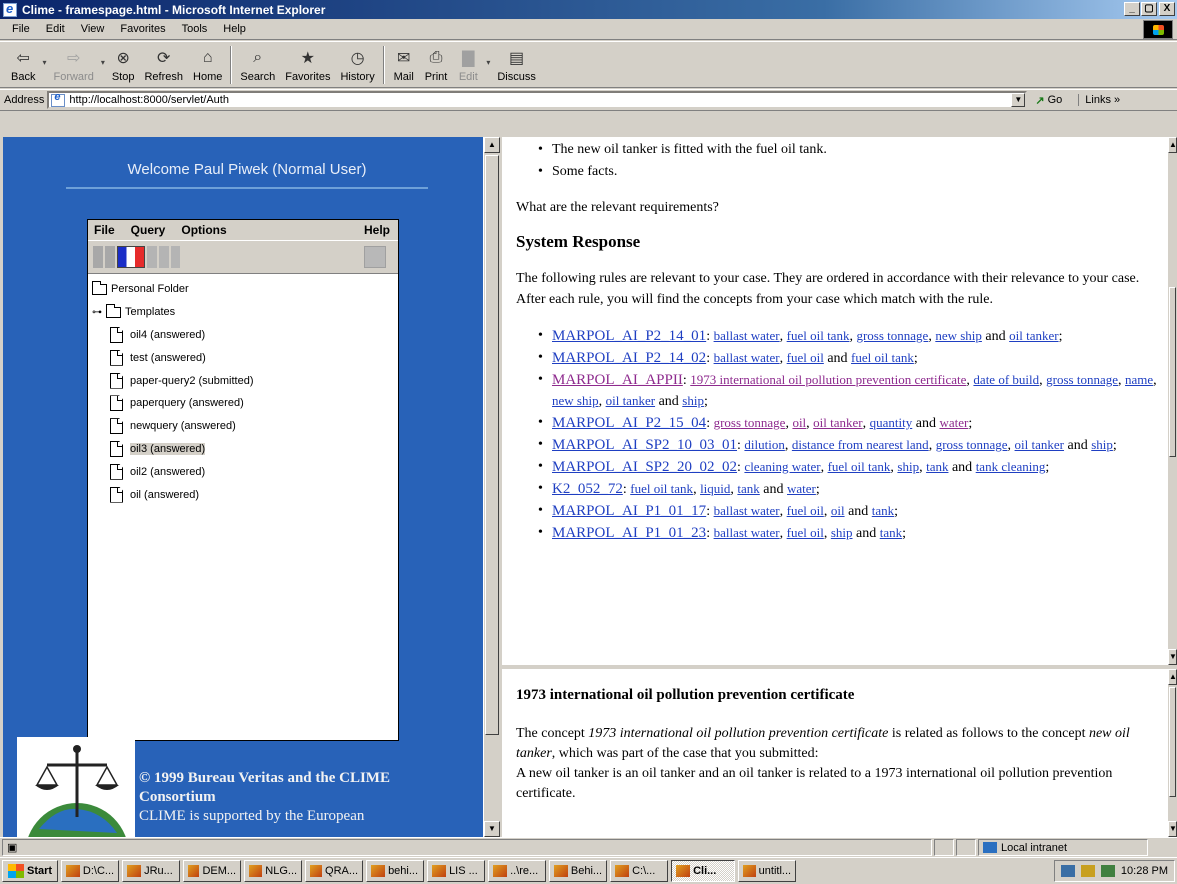  I want to click on rule-link: MARPOL_AI_APPII, so click(617, 380).